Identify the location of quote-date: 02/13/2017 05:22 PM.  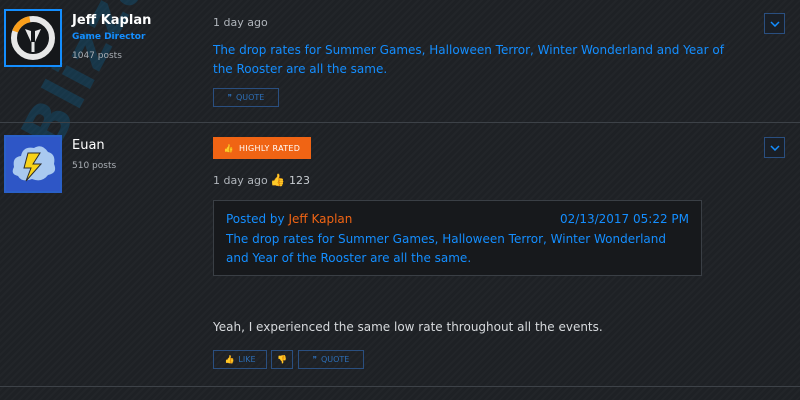
(624, 219).